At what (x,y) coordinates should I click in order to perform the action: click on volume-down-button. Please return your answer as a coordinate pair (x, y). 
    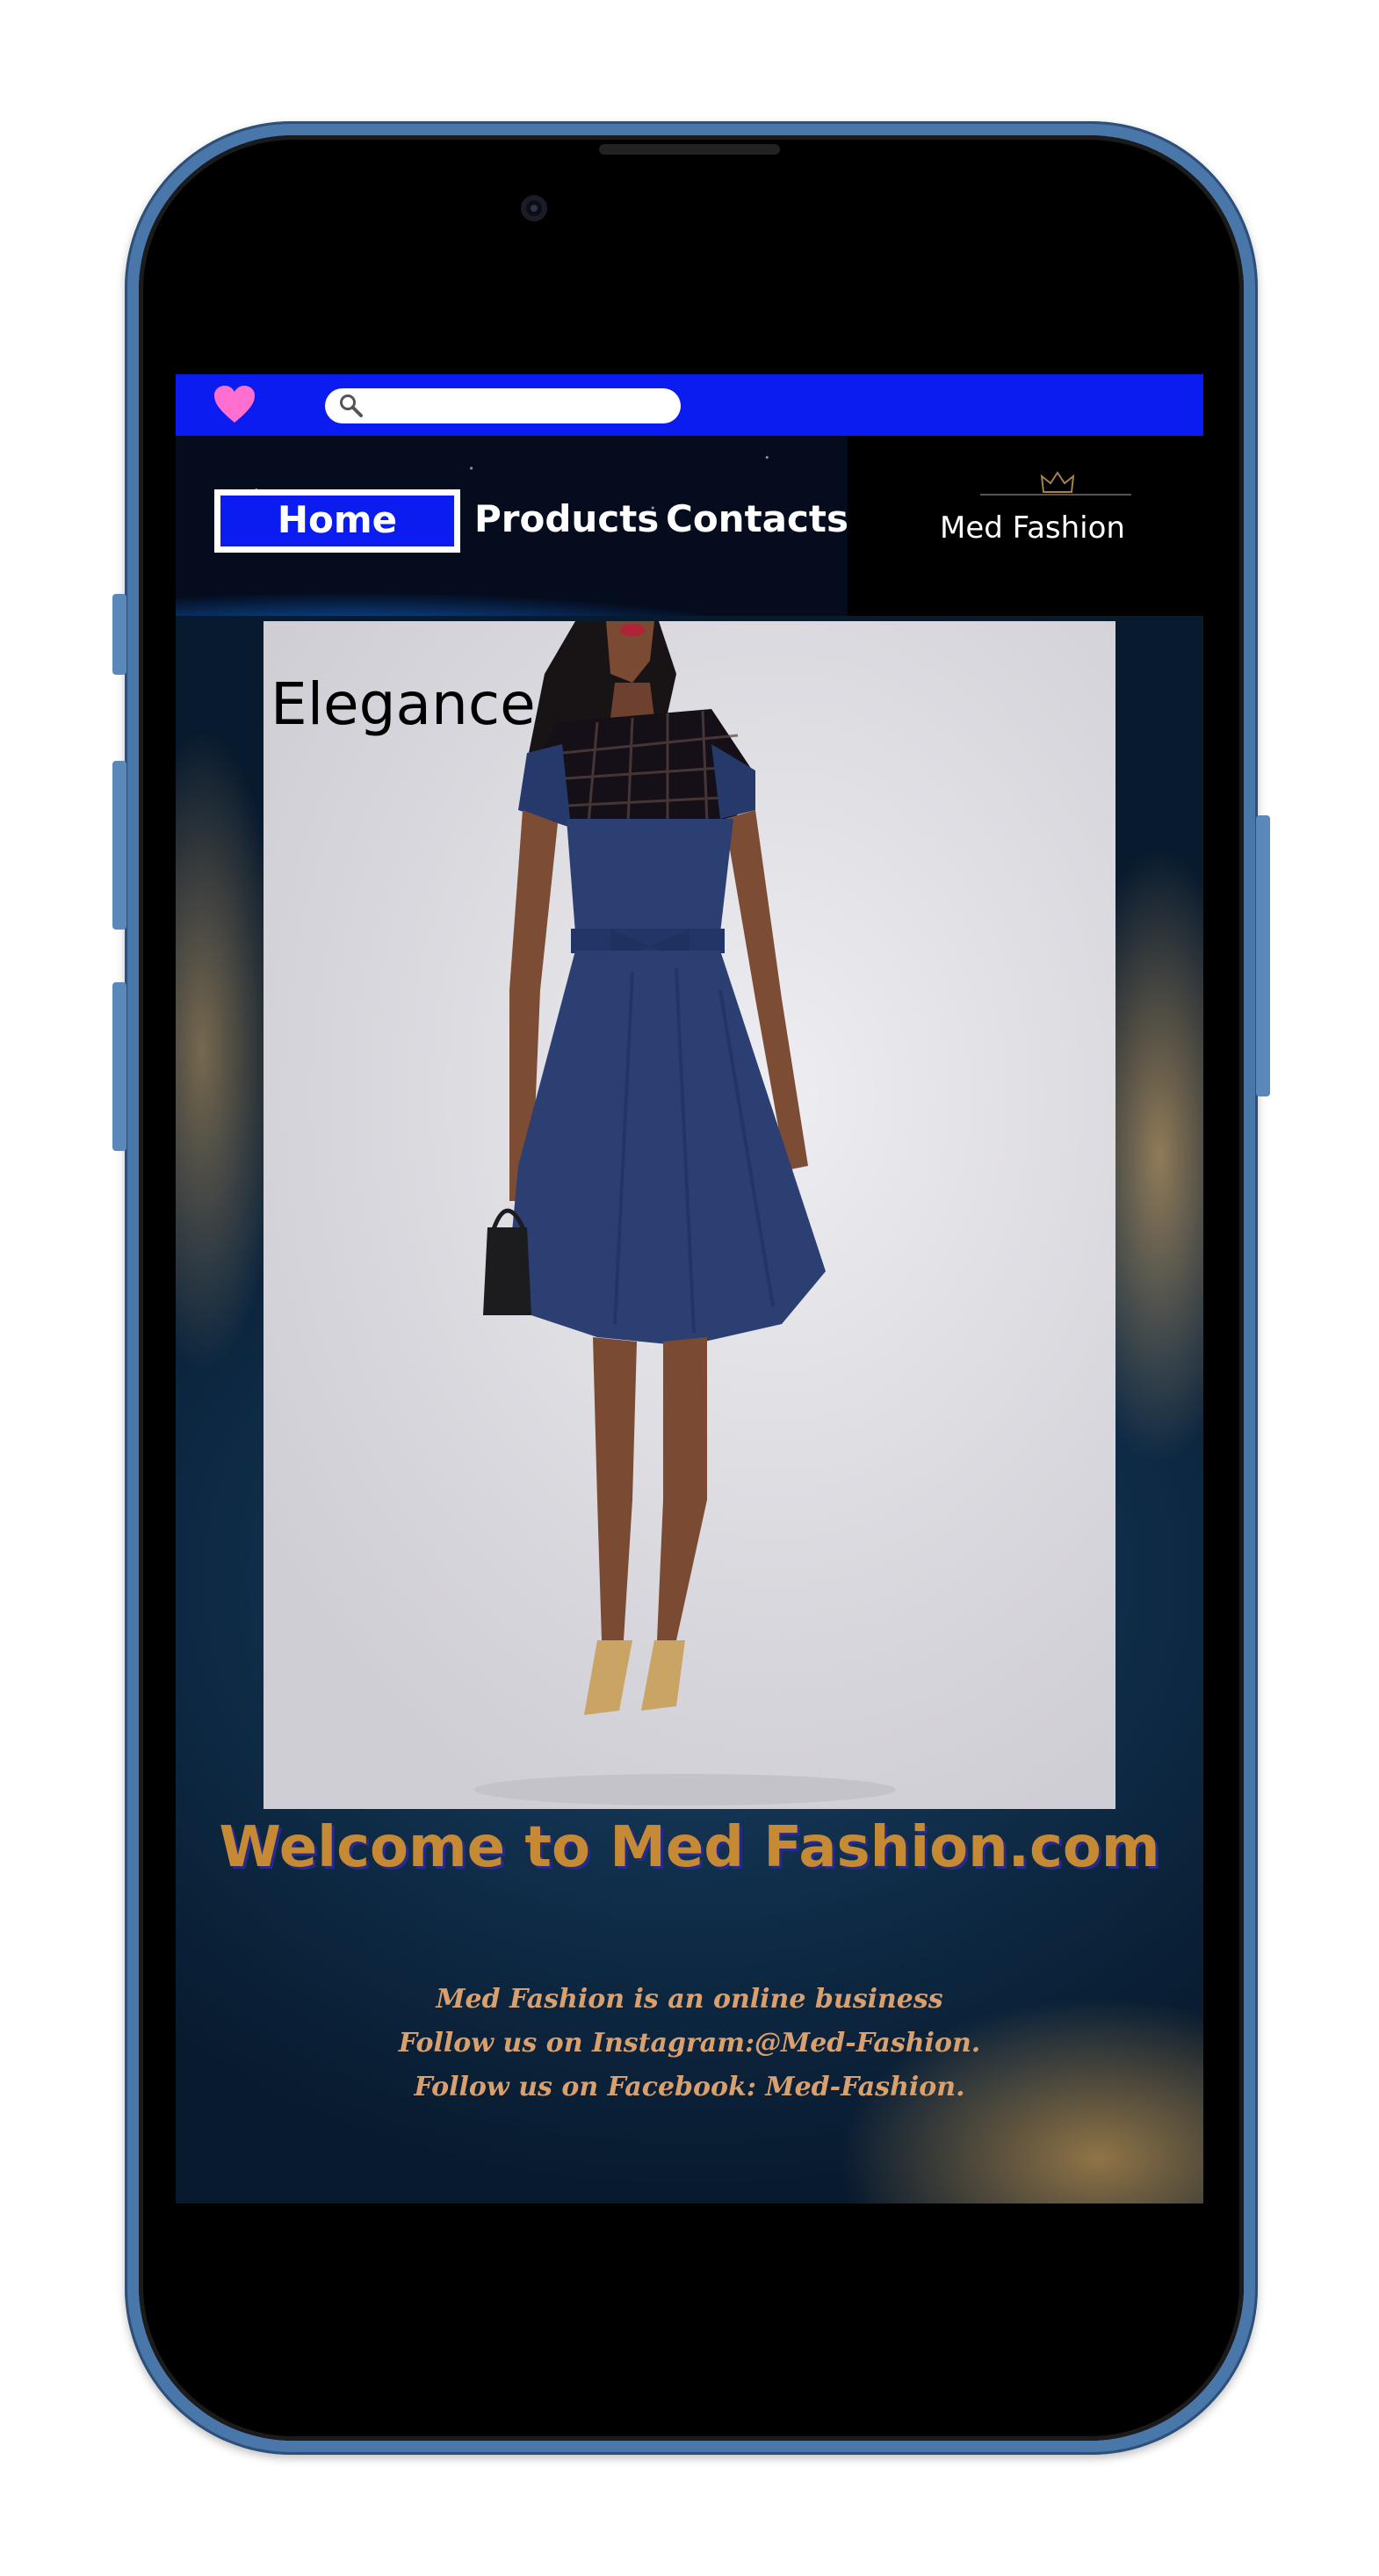
    Looking at the image, I should click on (119, 1066).